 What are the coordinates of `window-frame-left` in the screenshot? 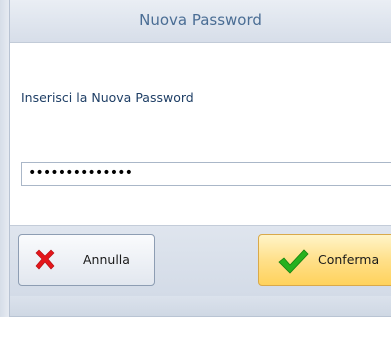 It's located at (5, 172).